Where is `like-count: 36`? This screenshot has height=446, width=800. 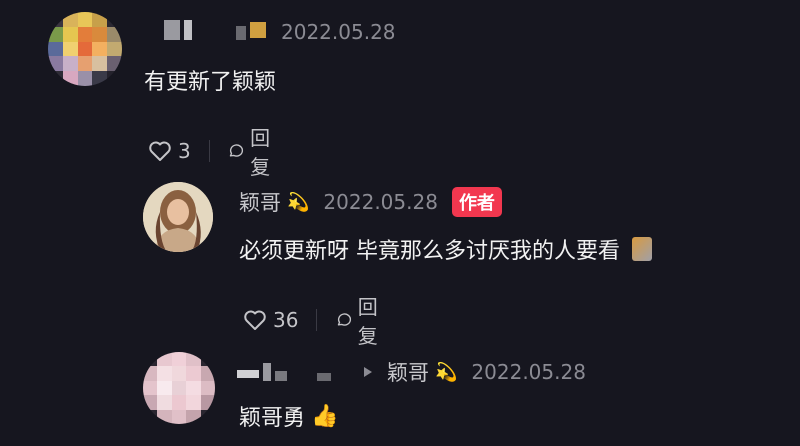
like-count: 36 is located at coordinates (286, 320).